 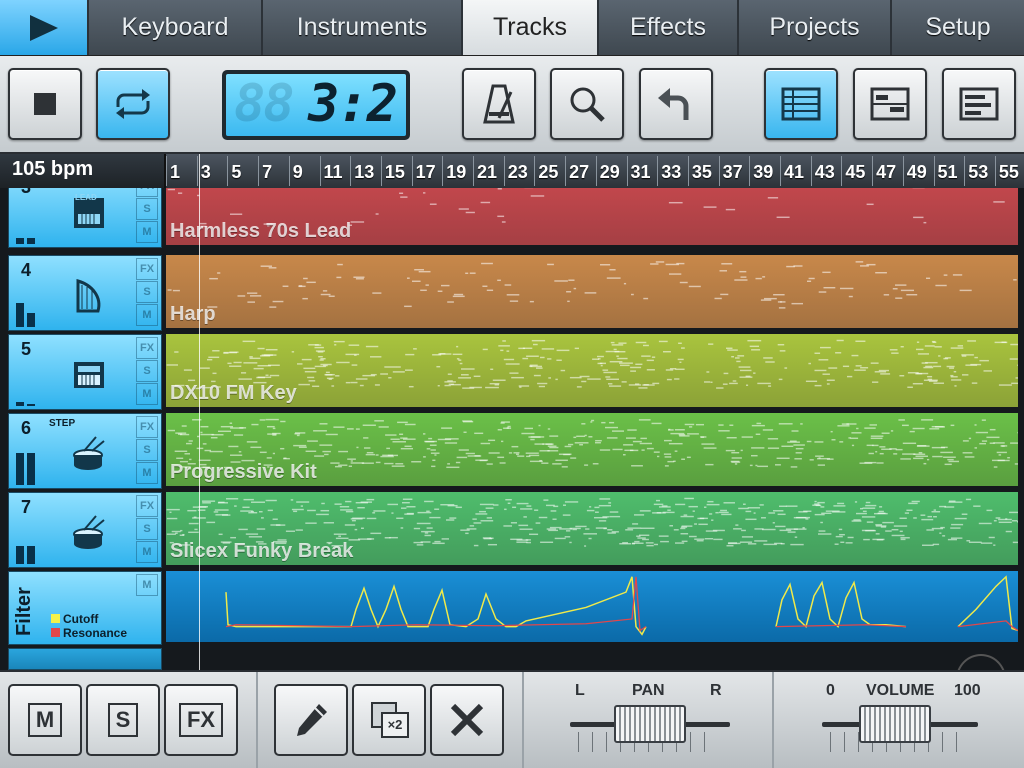 I want to click on metronome-icon, so click(x=499, y=104).